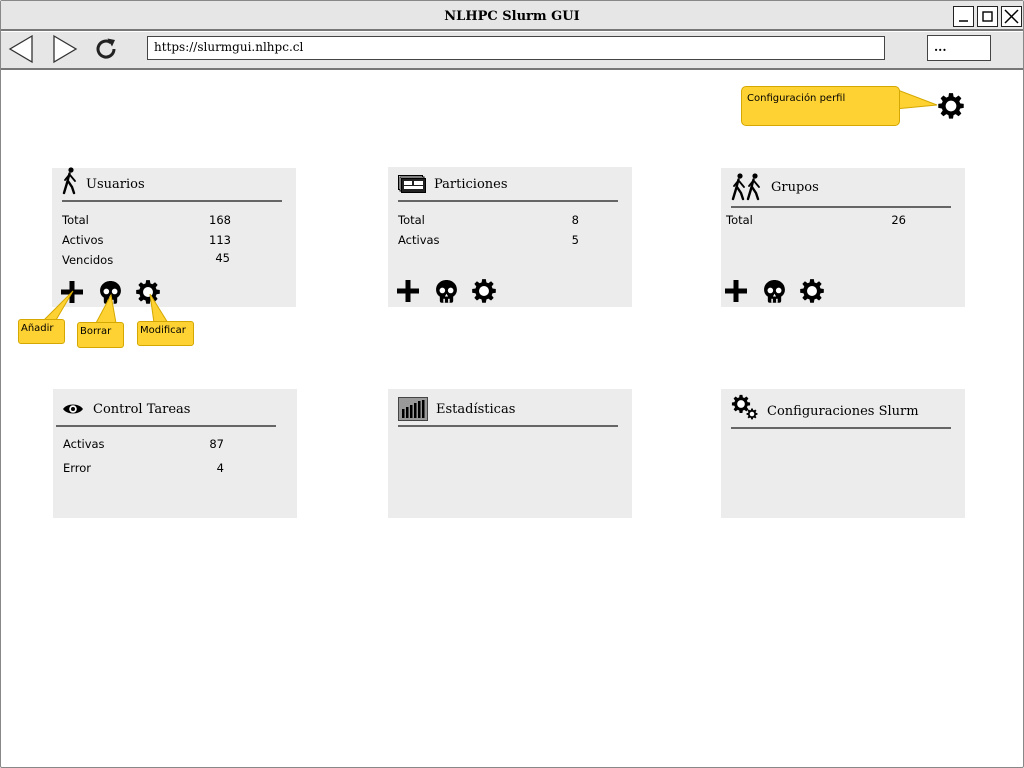 The height and width of the screenshot is (768, 1024). Describe the element at coordinates (143, 468) in the screenshot. I see `stat-row: Error 4` at that location.